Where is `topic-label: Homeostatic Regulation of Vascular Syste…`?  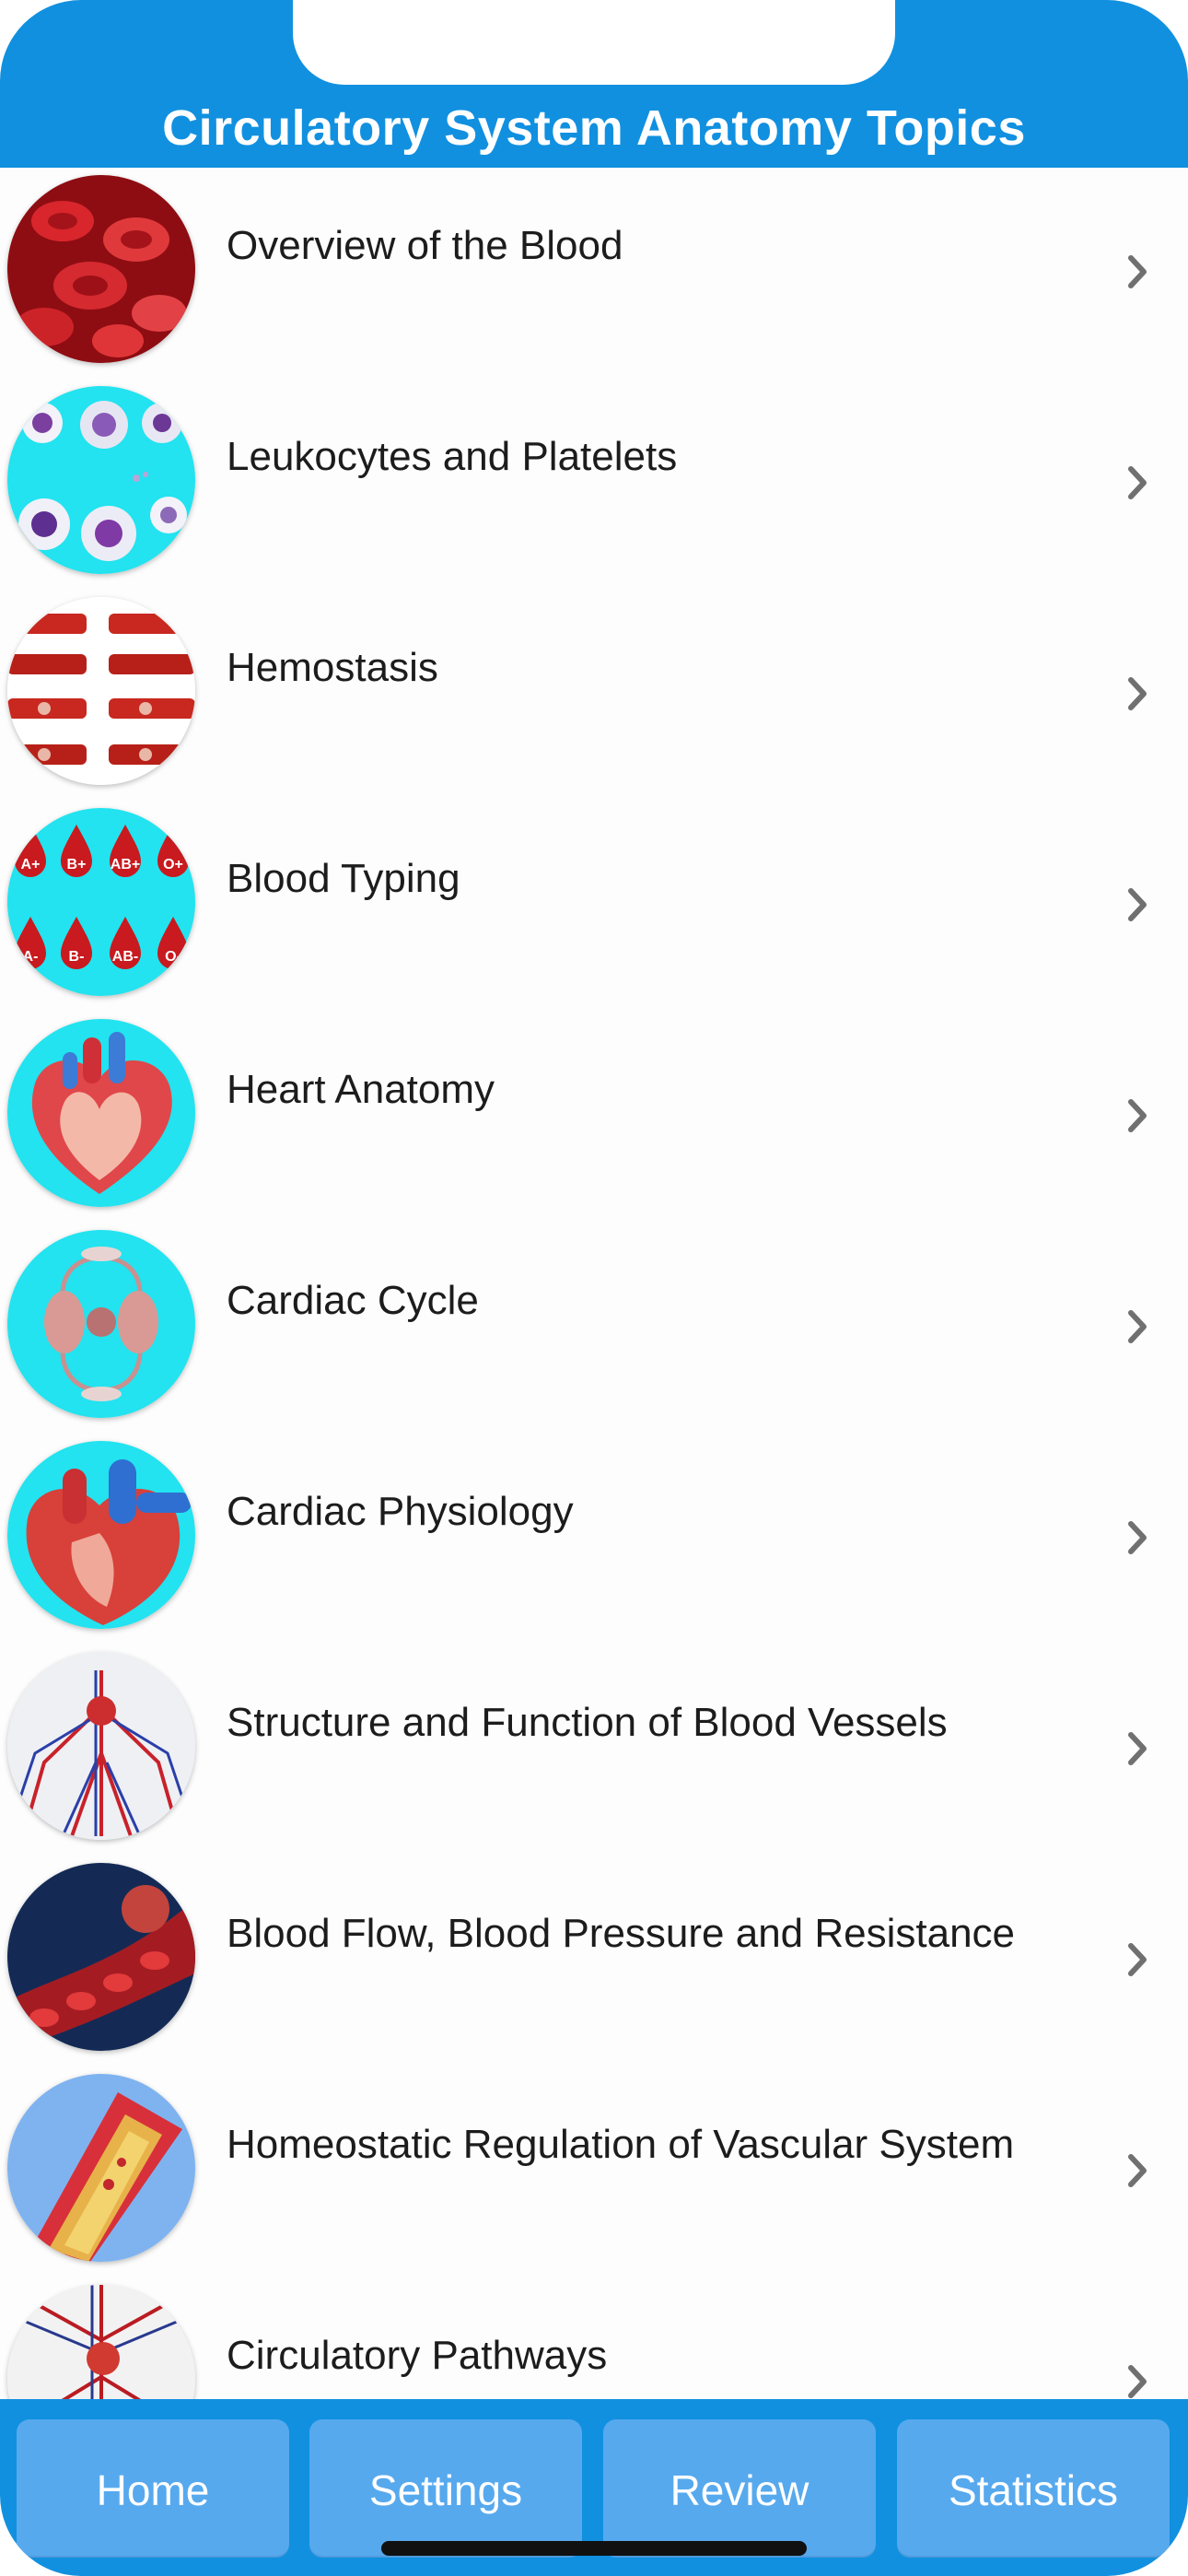 topic-label: Homeostatic Regulation of Vascular Syste… is located at coordinates (621, 2144).